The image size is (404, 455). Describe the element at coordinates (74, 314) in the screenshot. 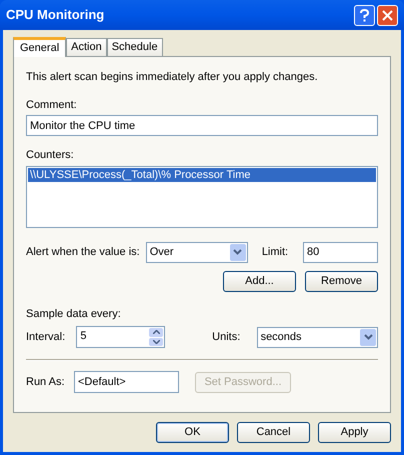

I see `section-label: Sample data every:` at that location.